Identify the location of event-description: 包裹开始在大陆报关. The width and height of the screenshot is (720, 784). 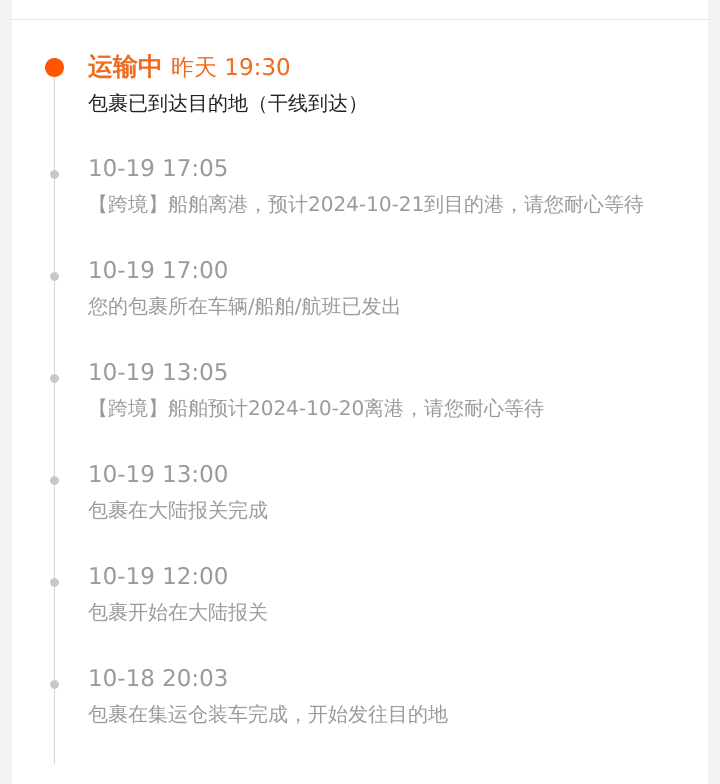
(178, 612).